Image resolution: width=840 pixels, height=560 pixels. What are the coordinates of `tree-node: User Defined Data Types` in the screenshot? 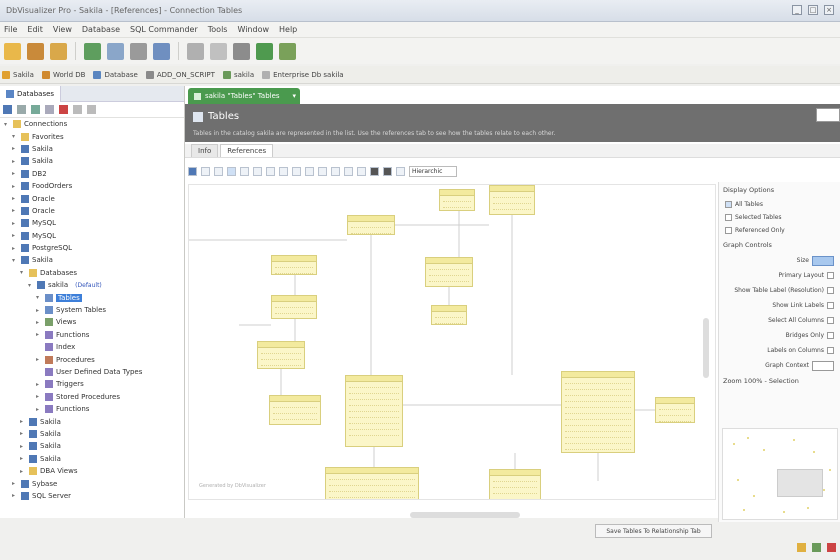 It's located at (92, 372).